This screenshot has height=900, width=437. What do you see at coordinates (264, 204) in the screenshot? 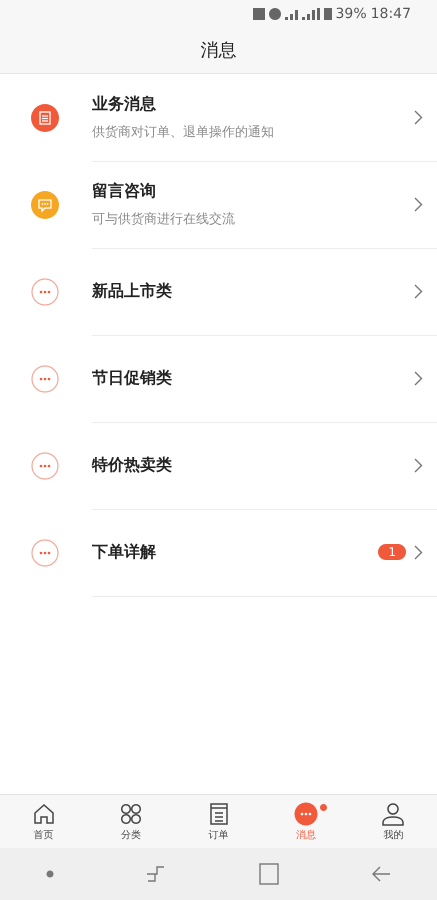
I see `message-category-item: 留言咨询 可与供货商进行在线交流` at bounding box center [264, 204].